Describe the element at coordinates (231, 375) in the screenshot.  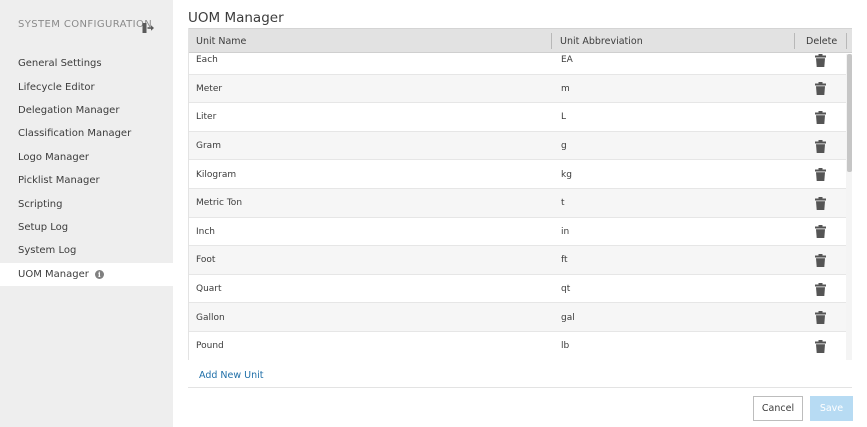
I see `add-new-unit-link: Add New Unit` at that location.